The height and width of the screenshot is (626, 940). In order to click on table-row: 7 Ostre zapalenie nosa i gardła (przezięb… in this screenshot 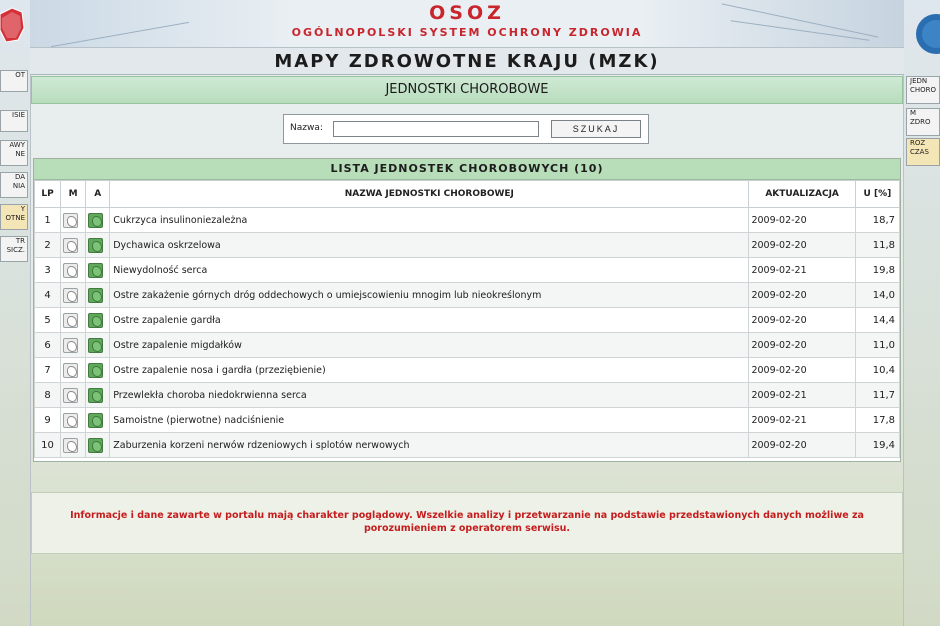, I will do `click(467, 370)`.